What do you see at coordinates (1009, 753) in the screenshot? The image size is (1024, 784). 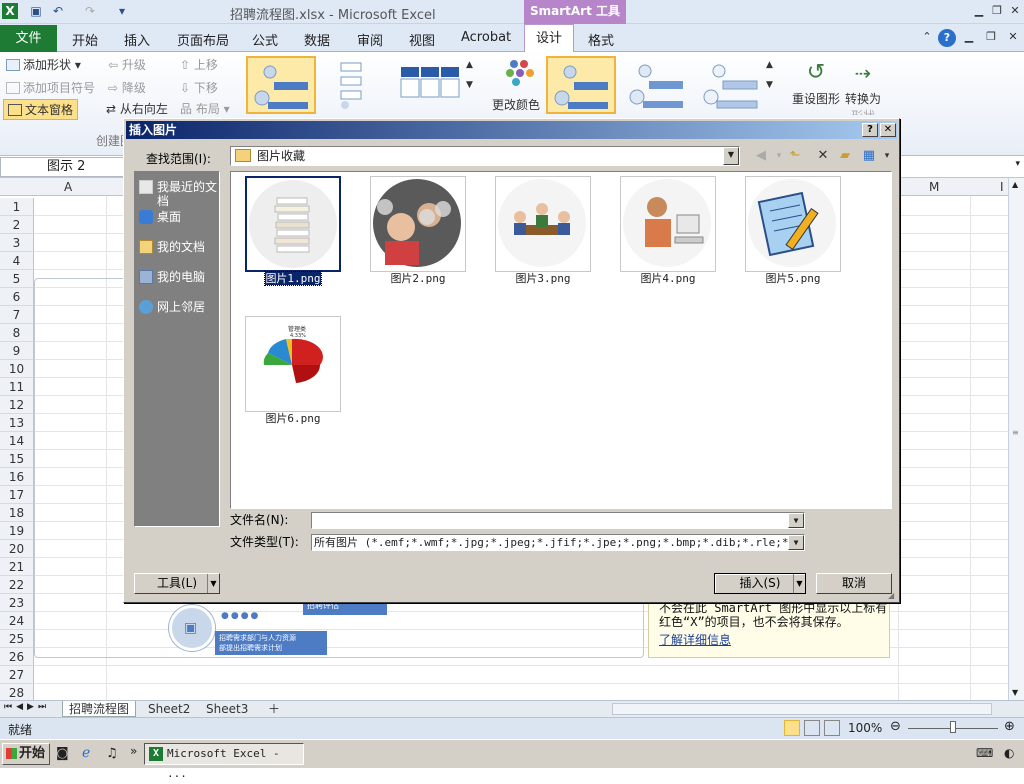 I see `language-tray-icon: ◐` at bounding box center [1009, 753].